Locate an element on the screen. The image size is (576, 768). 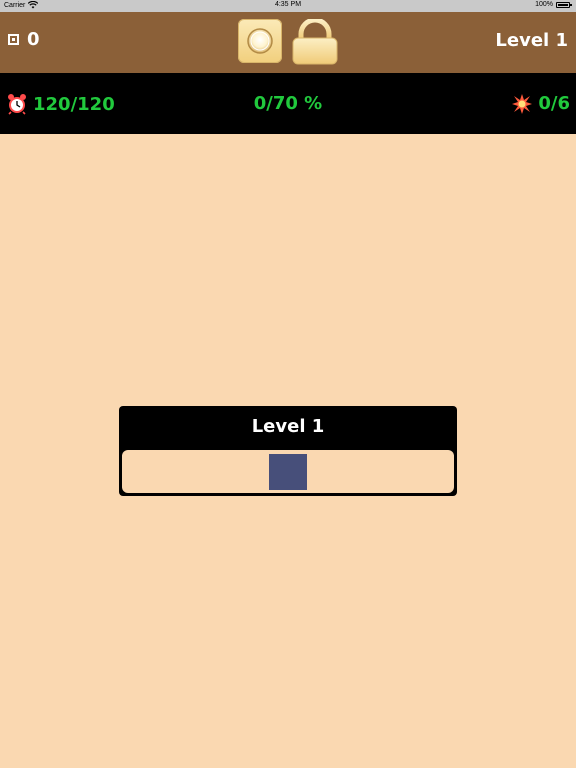
hint-button is located at coordinates (260, 41).